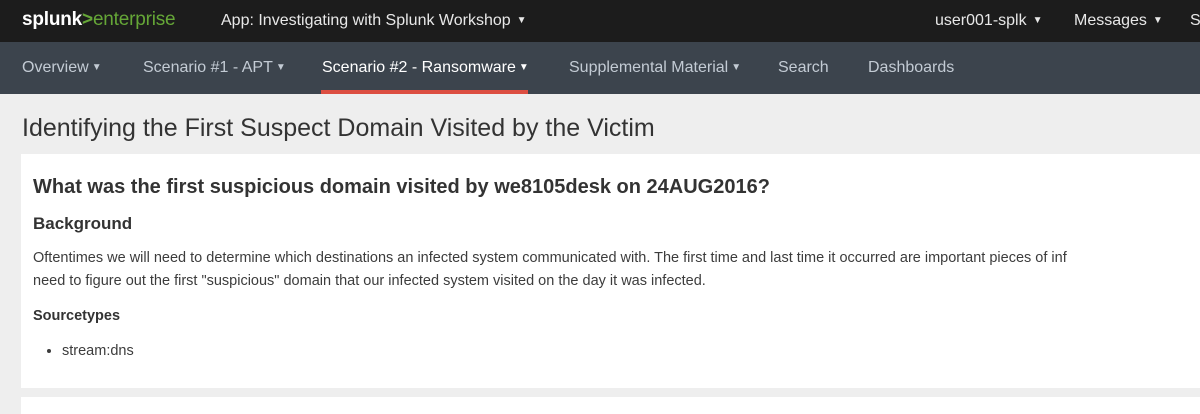  I want to click on background-heading: Background, so click(83, 223).